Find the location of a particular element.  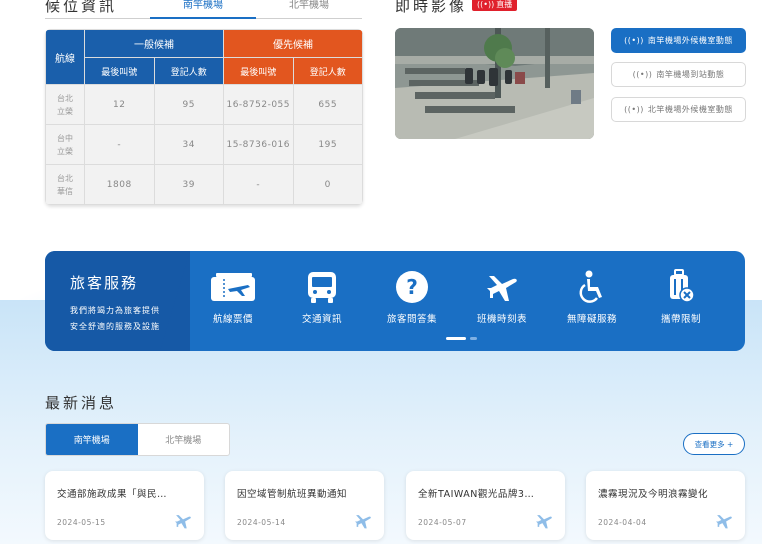

service-route-fares: 航線票價 is located at coordinates (233, 298).